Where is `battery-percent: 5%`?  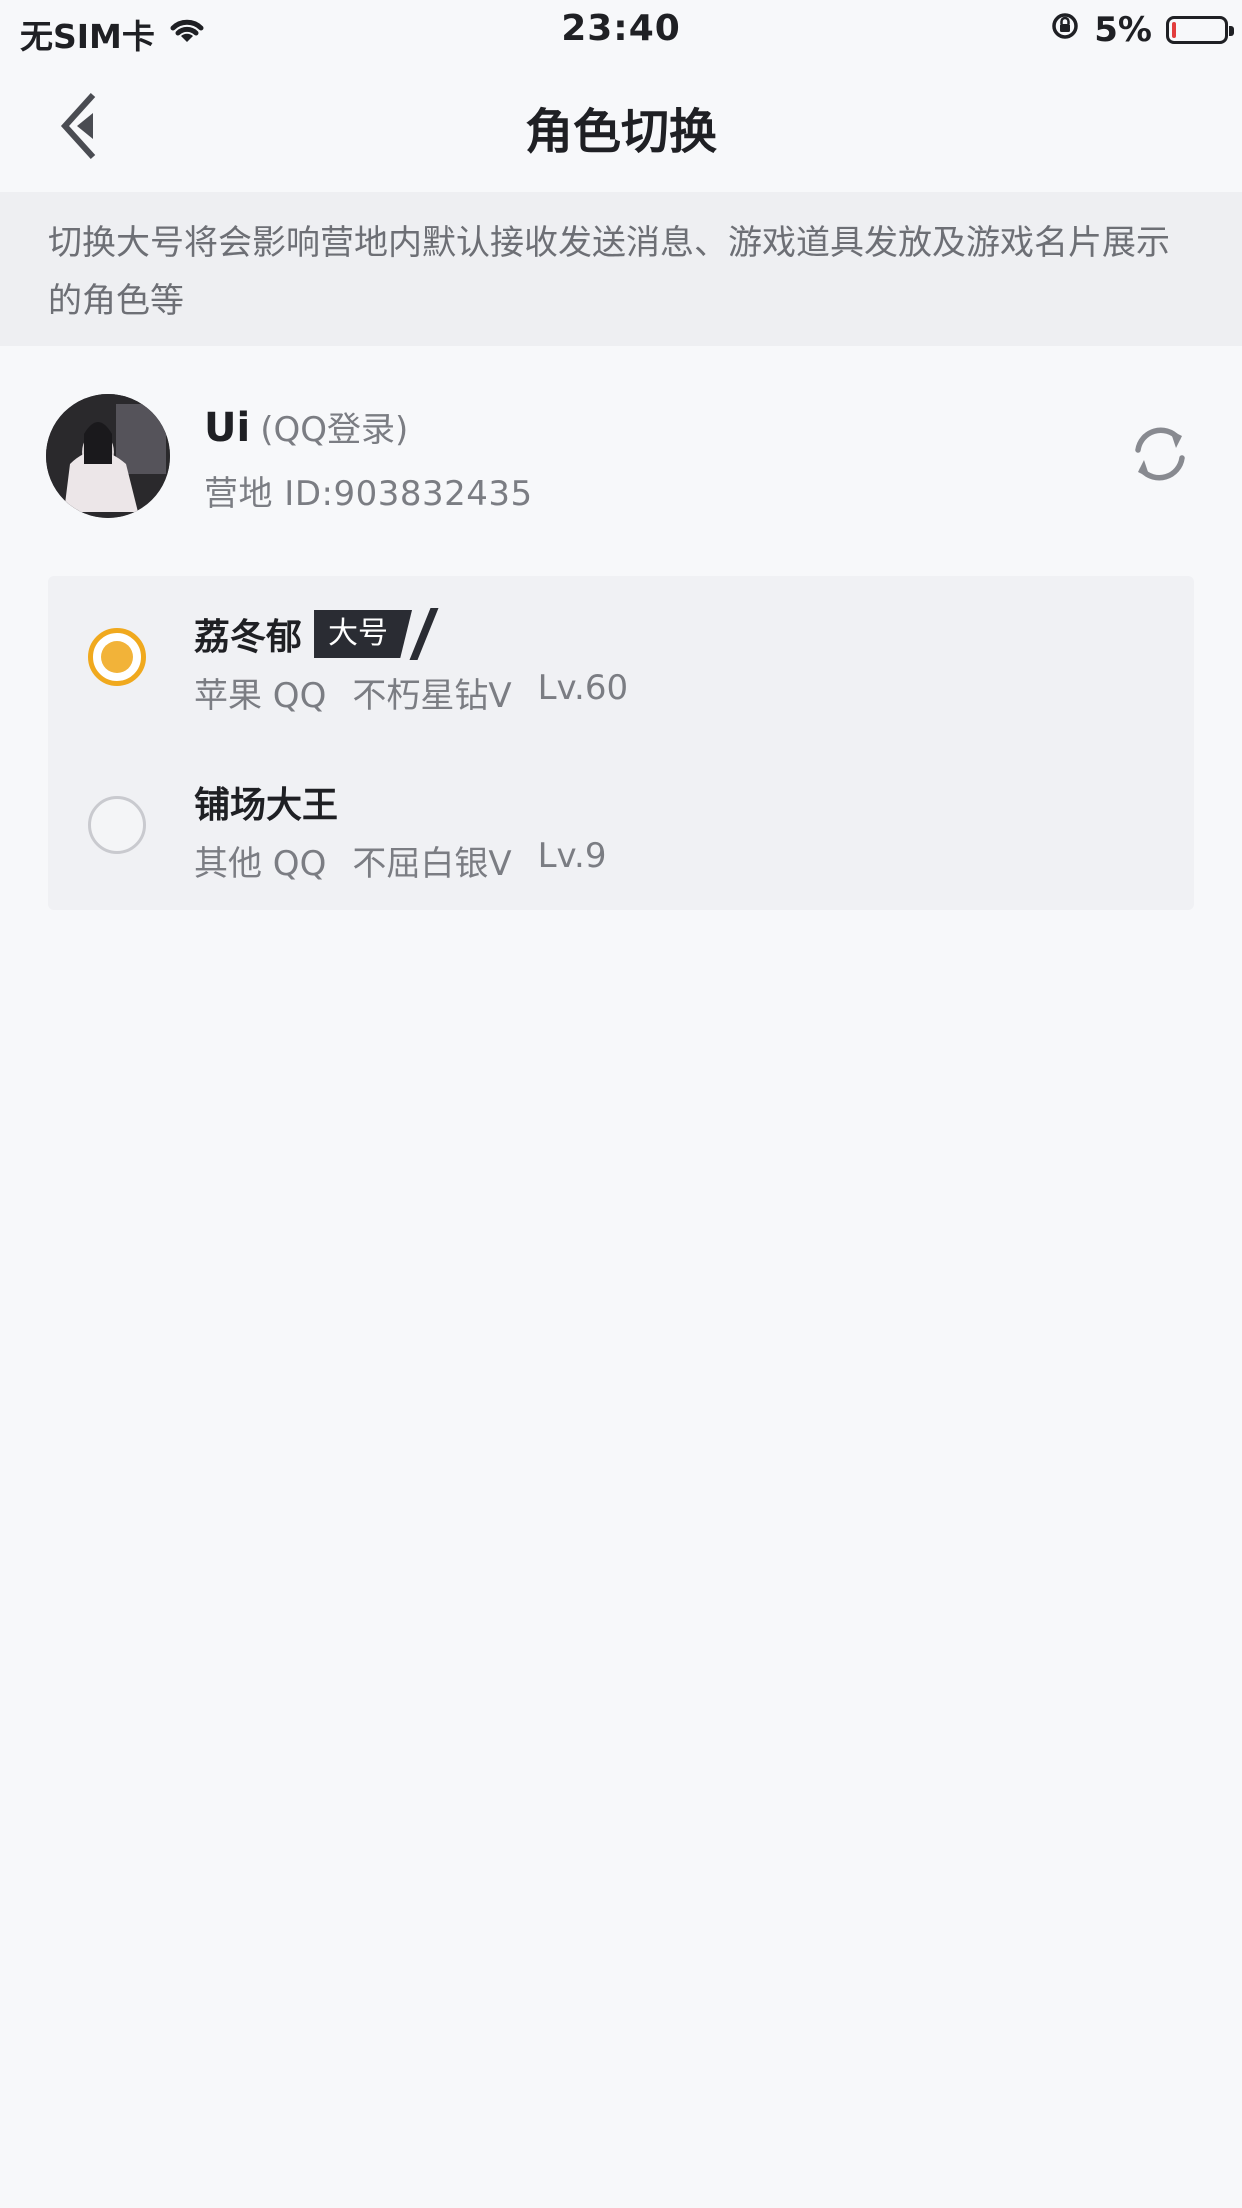 battery-percent: 5% is located at coordinates (1123, 30).